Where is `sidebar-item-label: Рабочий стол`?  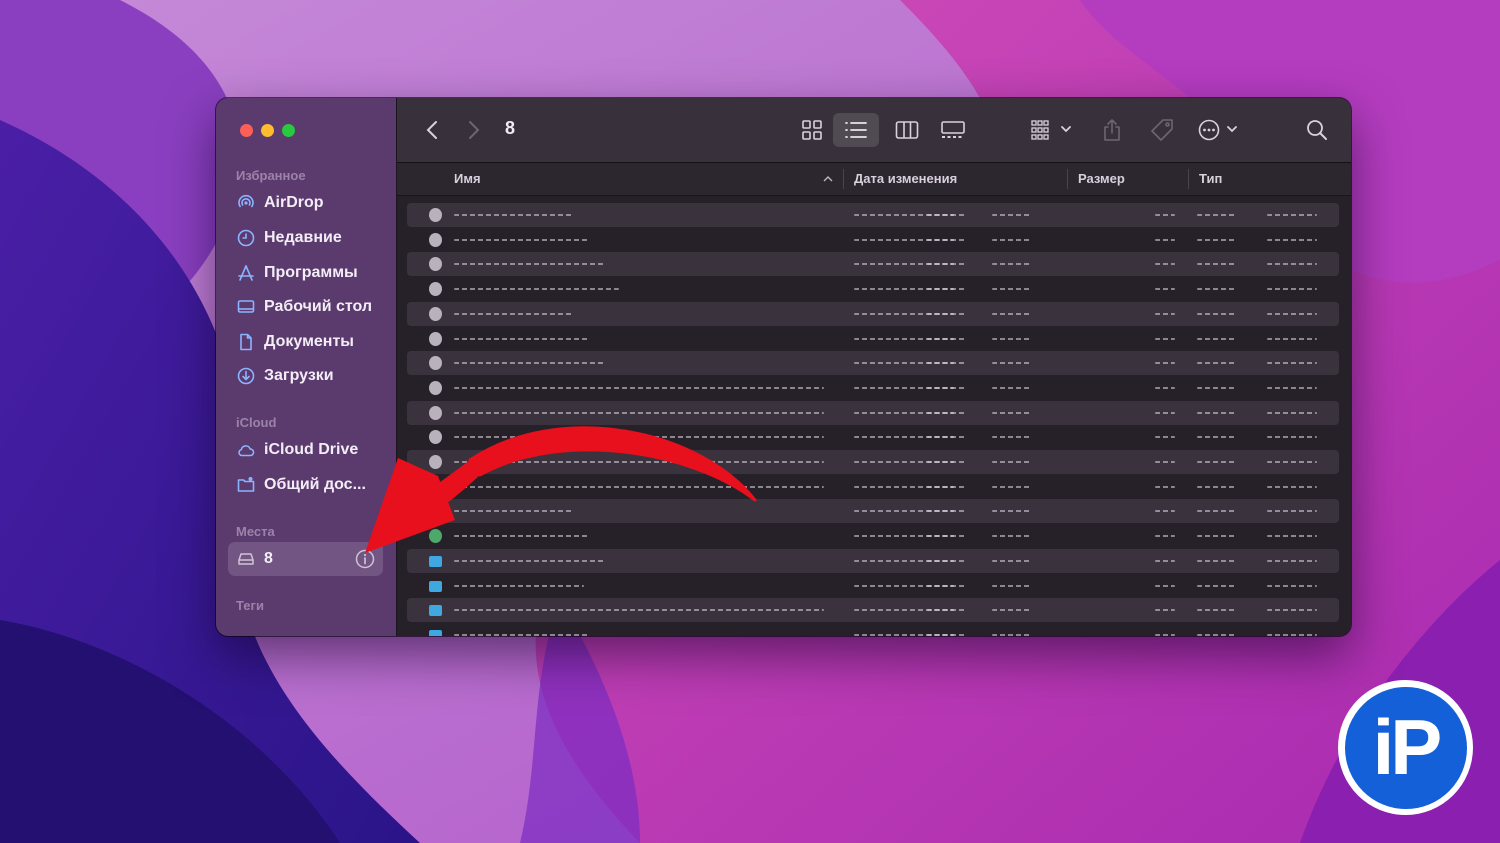
sidebar-item-label: Рабочий стол is located at coordinates (318, 306).